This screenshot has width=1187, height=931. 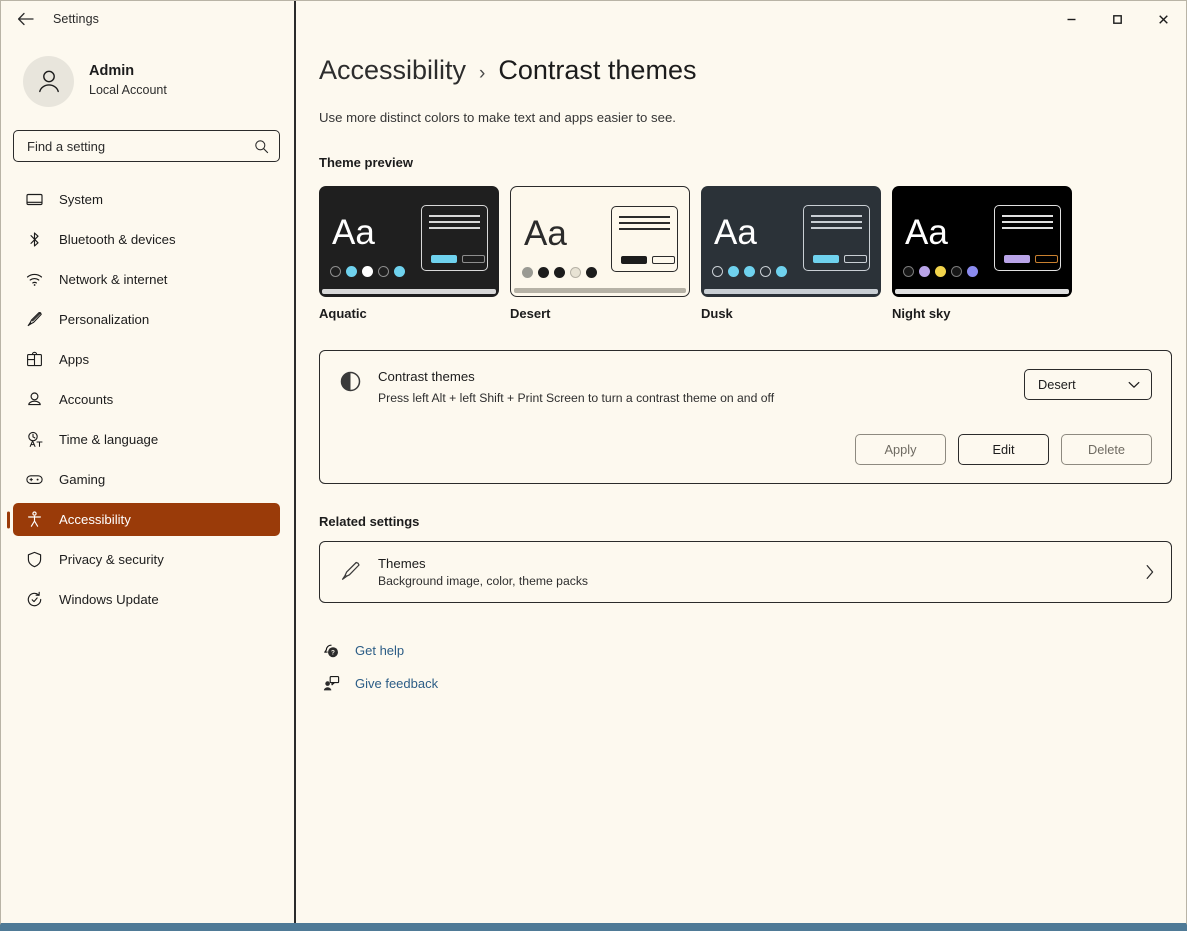 I want to click on back-button, so click(x=25, y=19).